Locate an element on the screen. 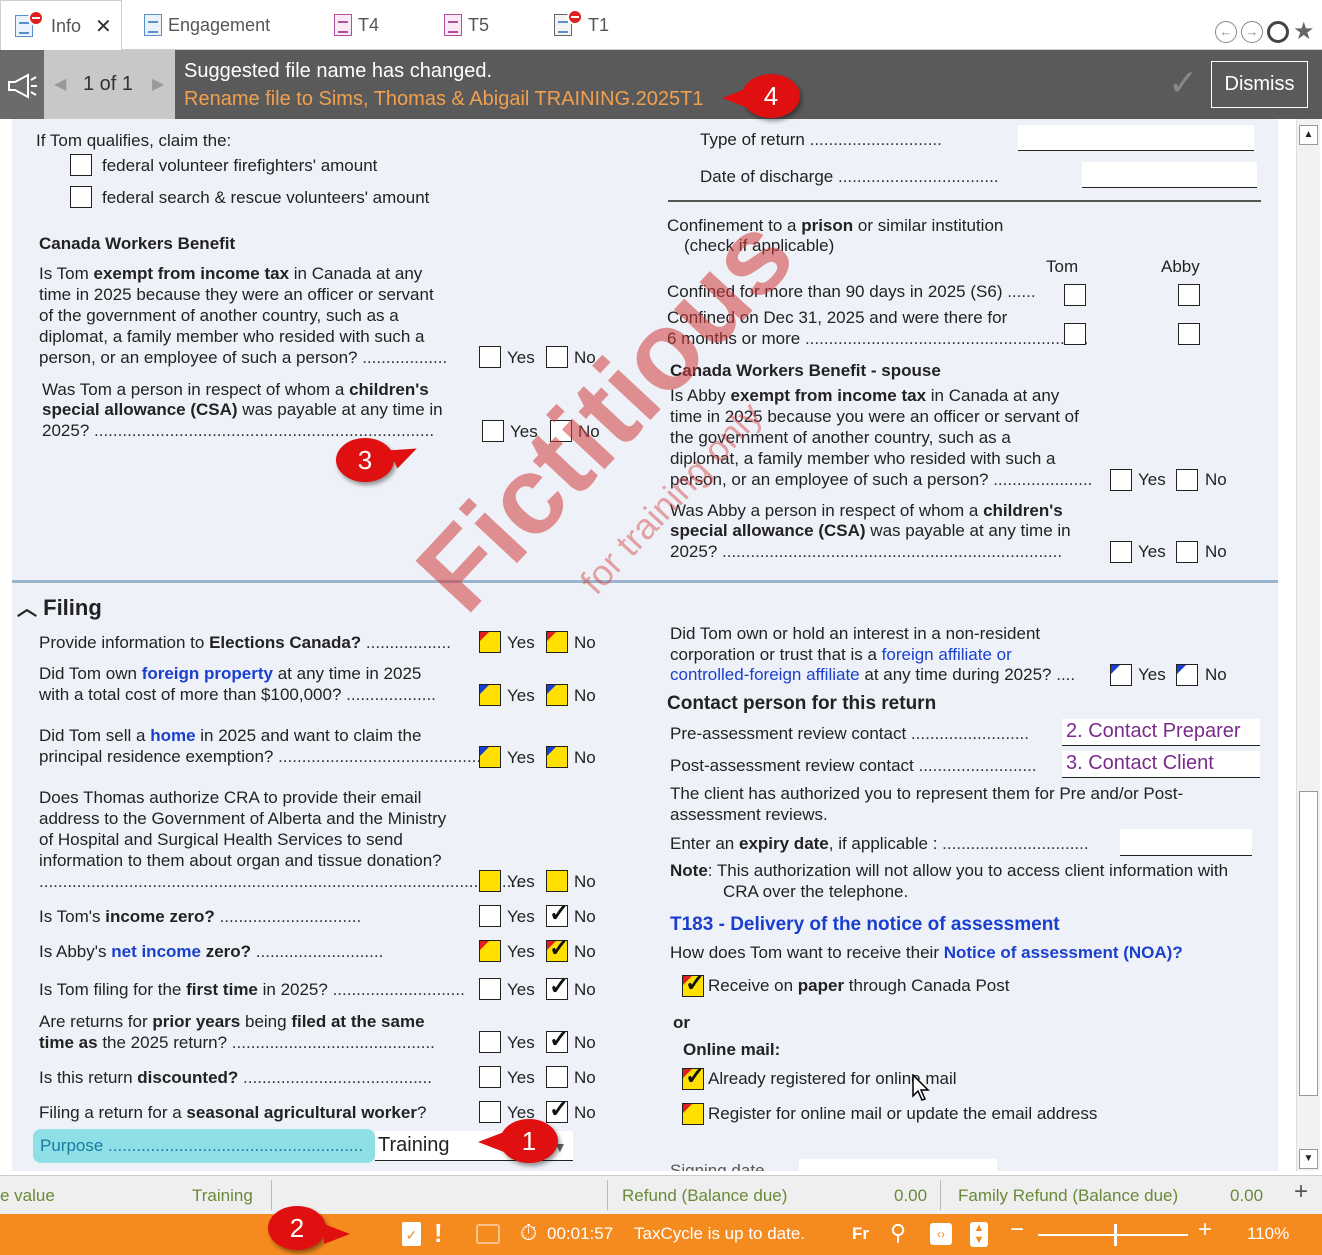 Image resolution: width=1322 pixels, height=1255 pixels. tab-engagement: Engagement is located at coordinates (219, 25).